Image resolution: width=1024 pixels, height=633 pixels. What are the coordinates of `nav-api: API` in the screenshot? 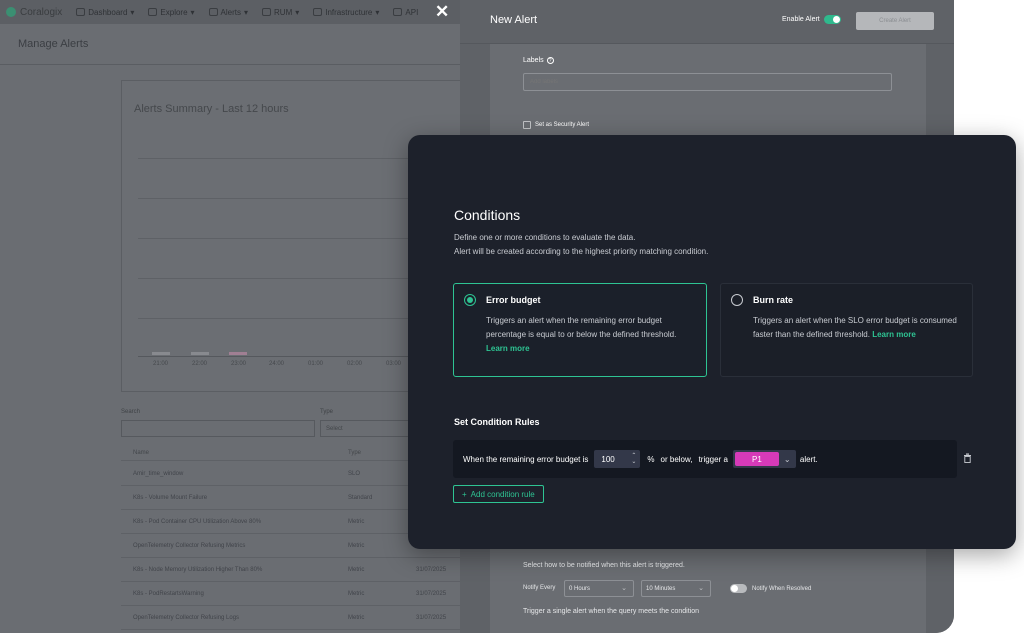 It's located at (405, 12).